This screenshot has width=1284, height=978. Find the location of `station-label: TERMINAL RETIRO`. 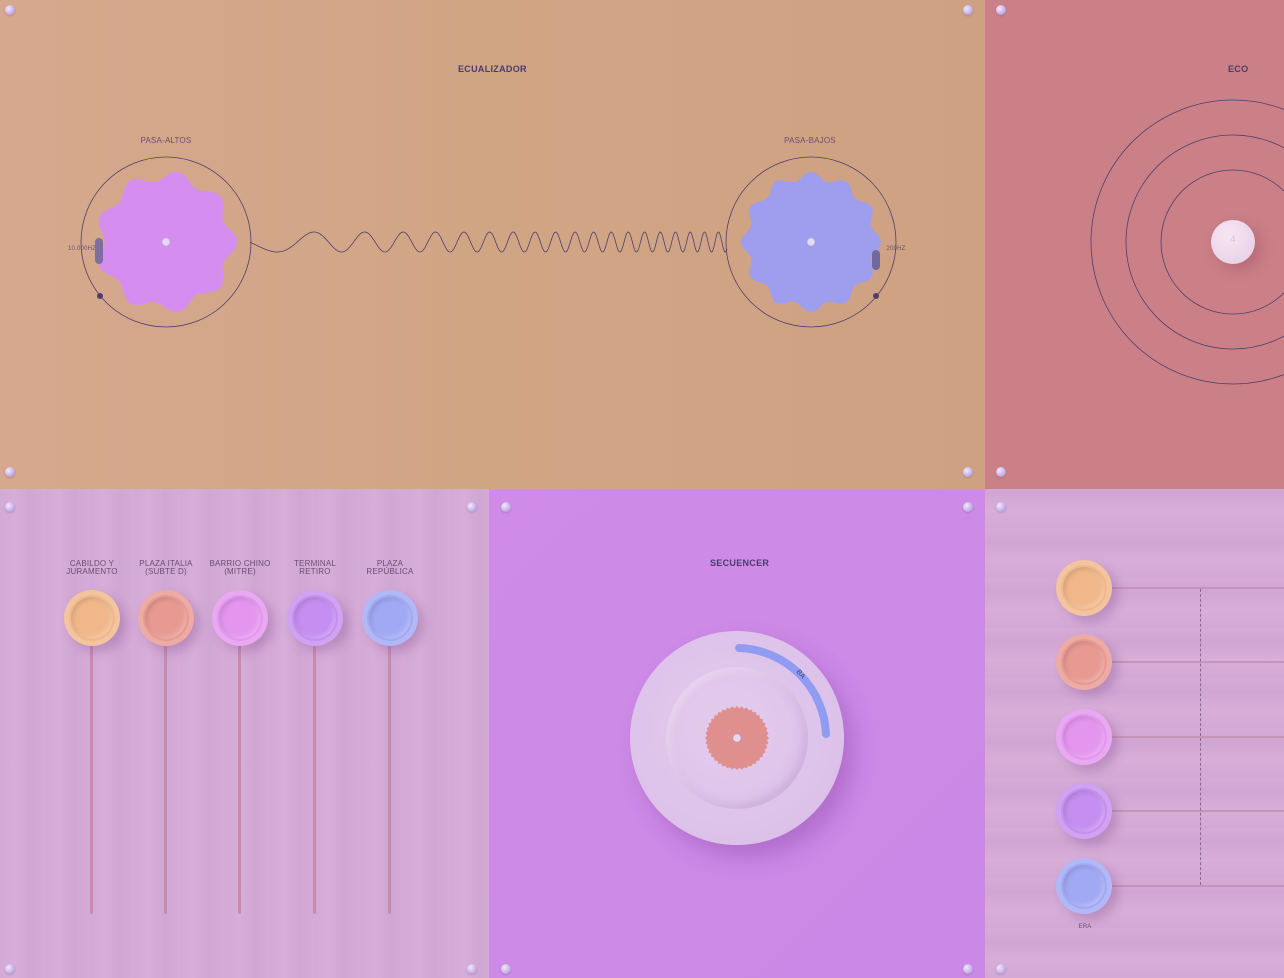

station-label: TERMINAL RETIRO is located at coordinates (315, 568).